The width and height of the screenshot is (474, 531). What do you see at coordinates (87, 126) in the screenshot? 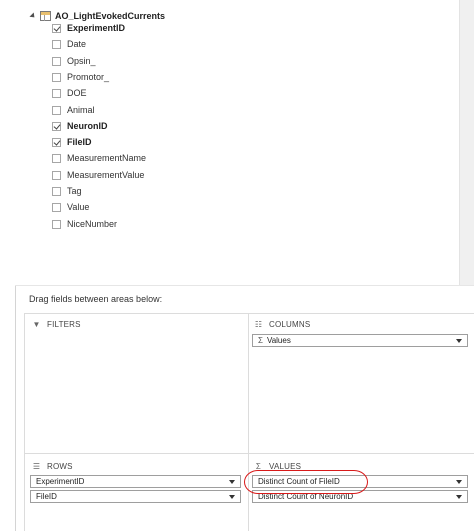
I see `field-label: NeuronID` at bounding box center [87, 126].